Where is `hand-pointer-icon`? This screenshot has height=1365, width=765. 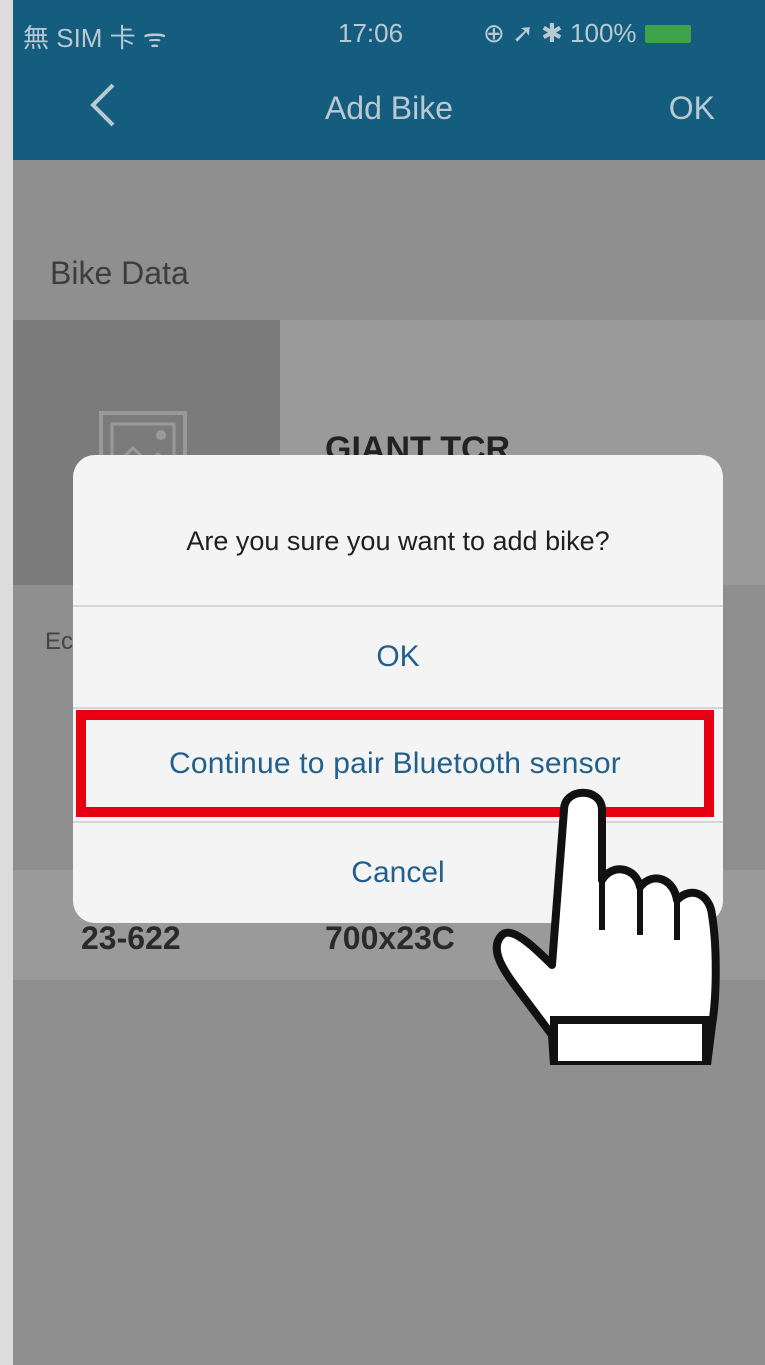
hand-pointer-icon is located at coordinates (606, 926).